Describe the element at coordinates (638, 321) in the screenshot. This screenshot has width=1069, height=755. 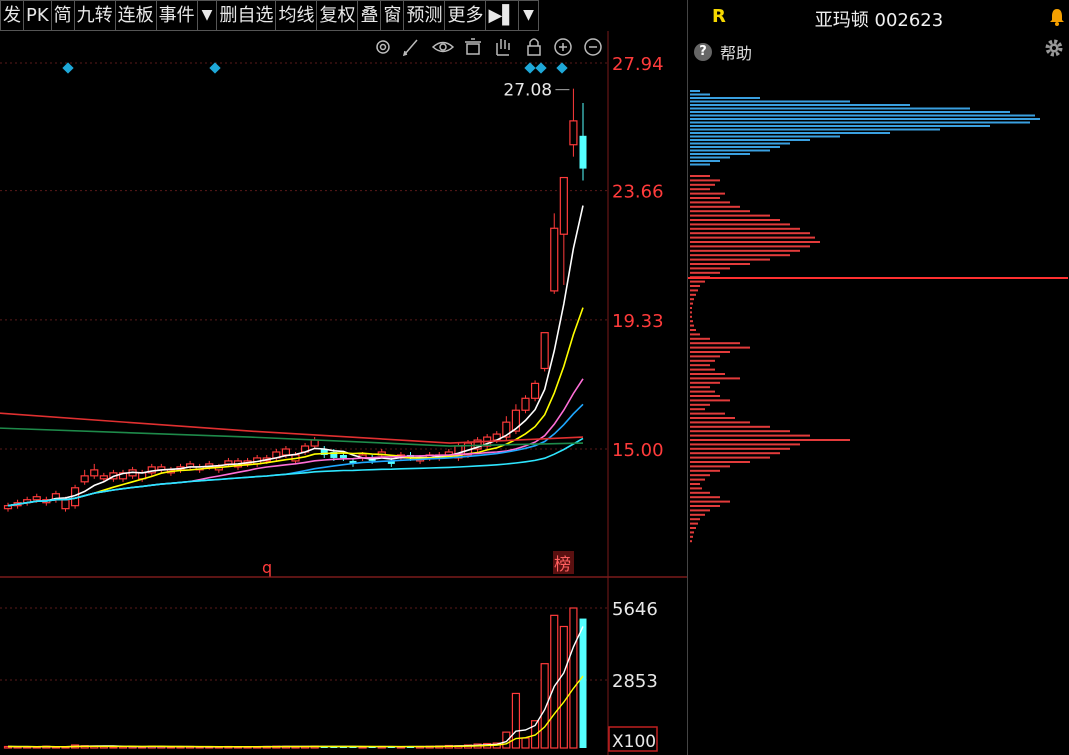
I see `price-axis-label: 19.33` at that location.